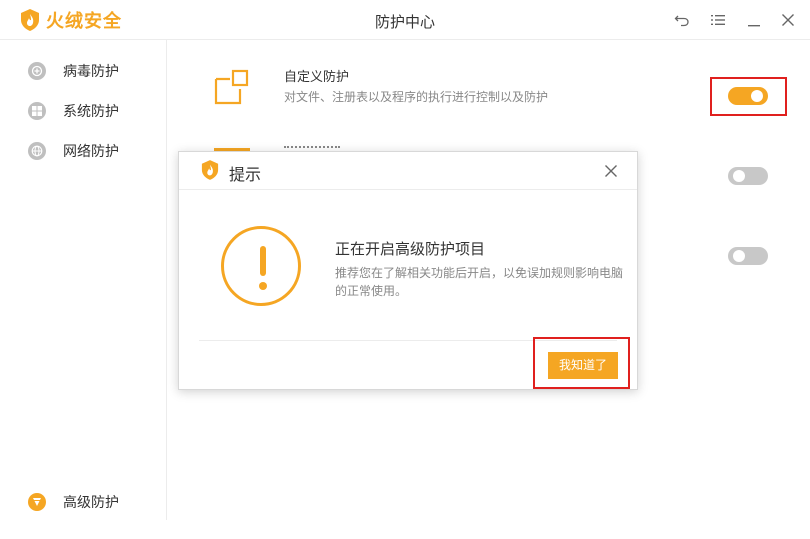 Image resolution: width=810 pixels, height=539 pixels. What do you see at coordinates (37, 502) in the screenshot?
I see `advanced-shield-icon` at bounding box center [37, 502].